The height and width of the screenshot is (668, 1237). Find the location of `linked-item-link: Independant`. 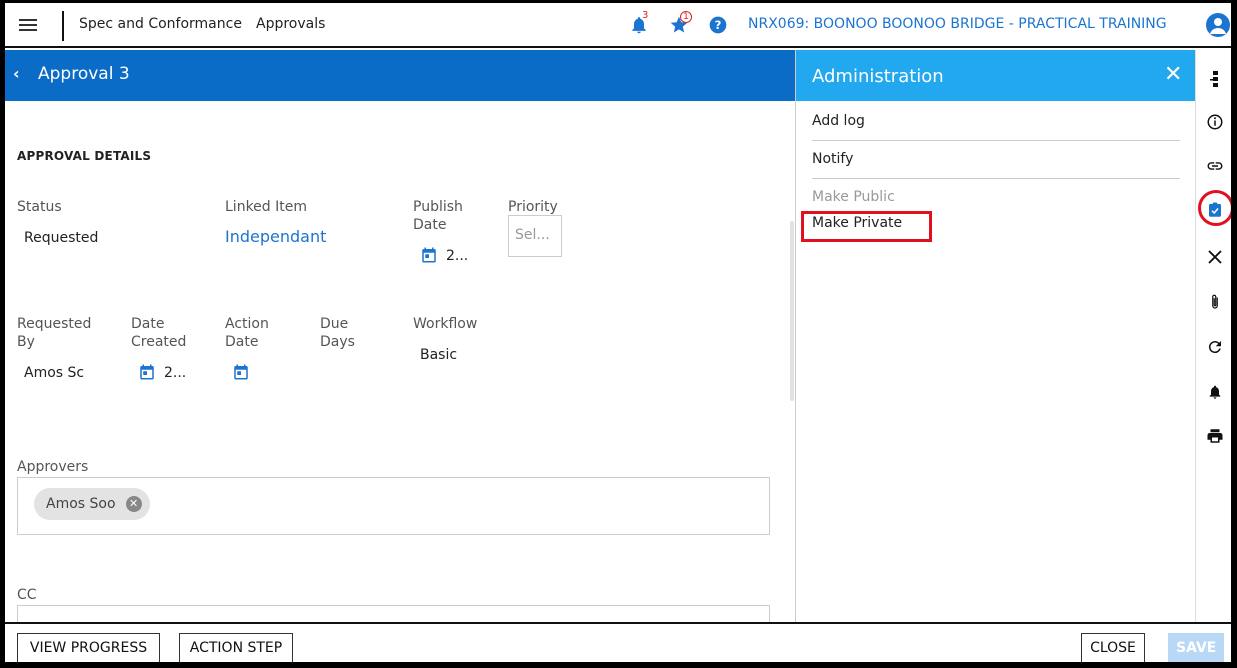

linked-item-link: Independant is located at coordinates (275, 236).